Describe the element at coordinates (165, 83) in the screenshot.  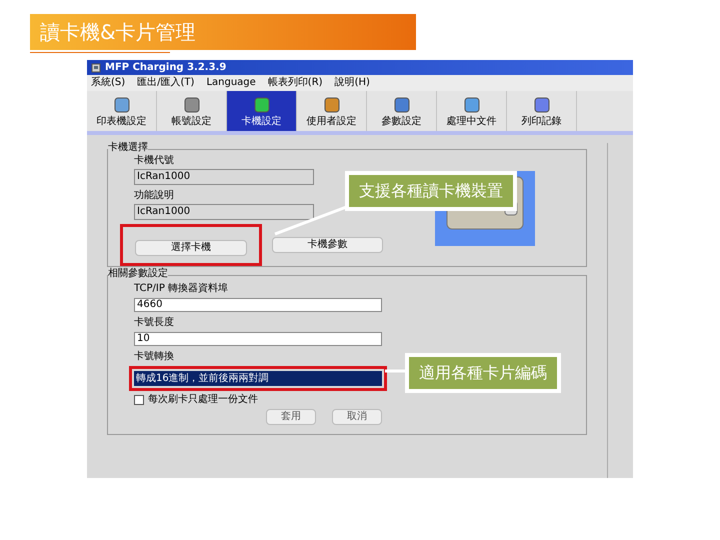
I see `menu-item: 匯出/匯入(T)` at that location.